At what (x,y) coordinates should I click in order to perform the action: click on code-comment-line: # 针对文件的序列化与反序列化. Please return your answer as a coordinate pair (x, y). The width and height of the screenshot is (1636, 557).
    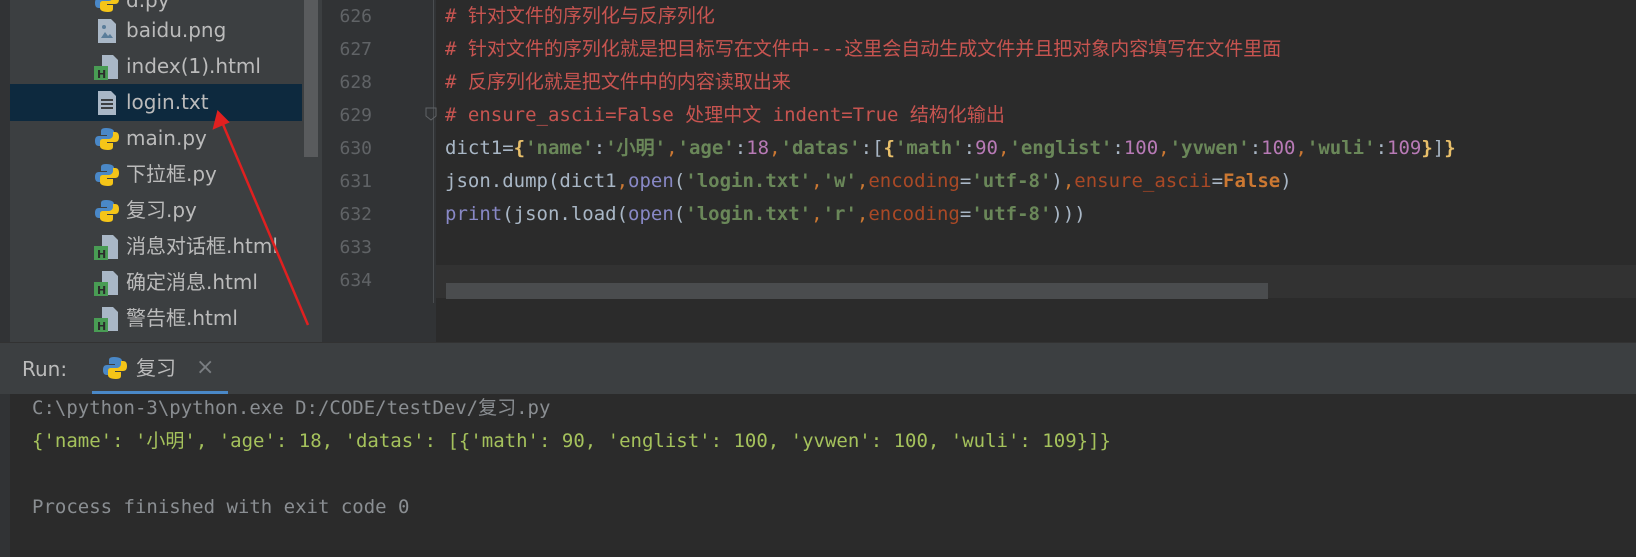
    Looking at the image, I should click on (580, 16).